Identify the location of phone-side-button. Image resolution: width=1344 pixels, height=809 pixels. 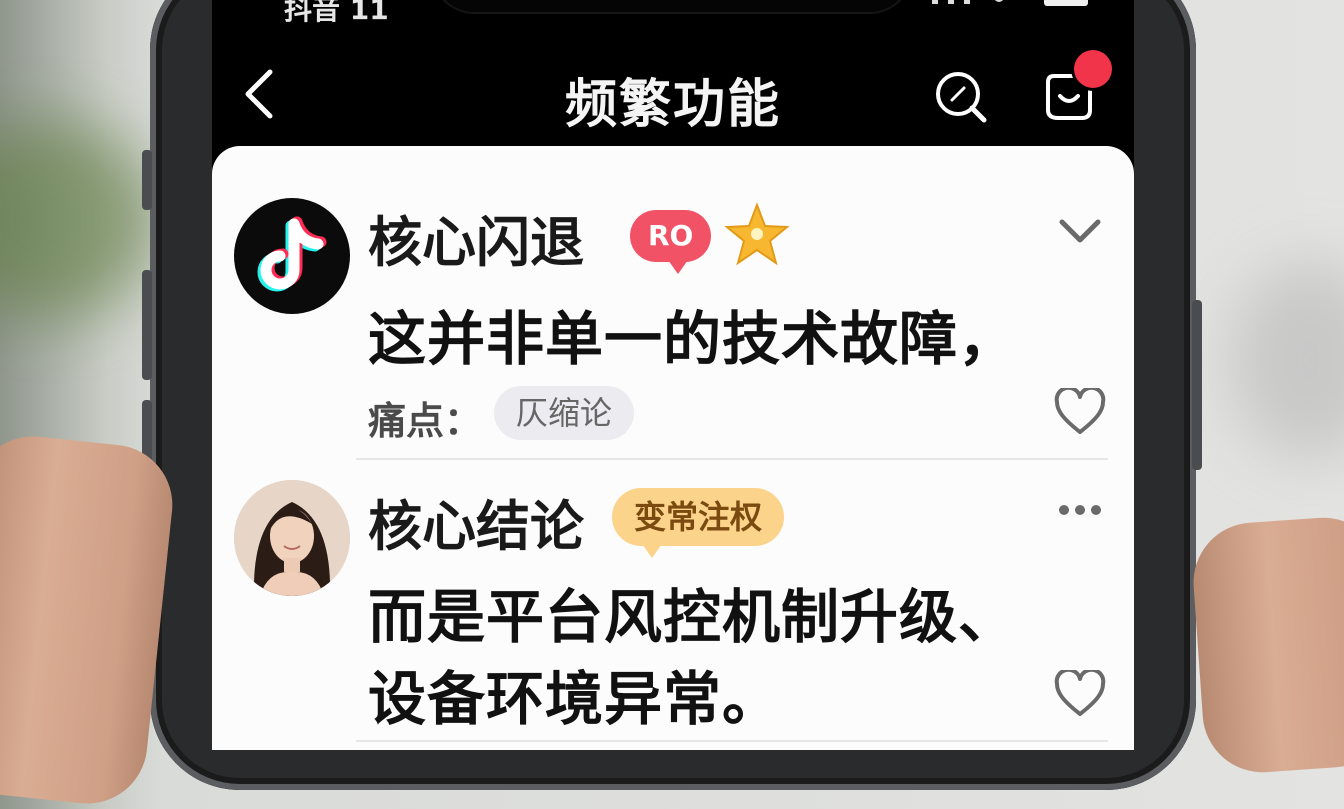
(147, 180).